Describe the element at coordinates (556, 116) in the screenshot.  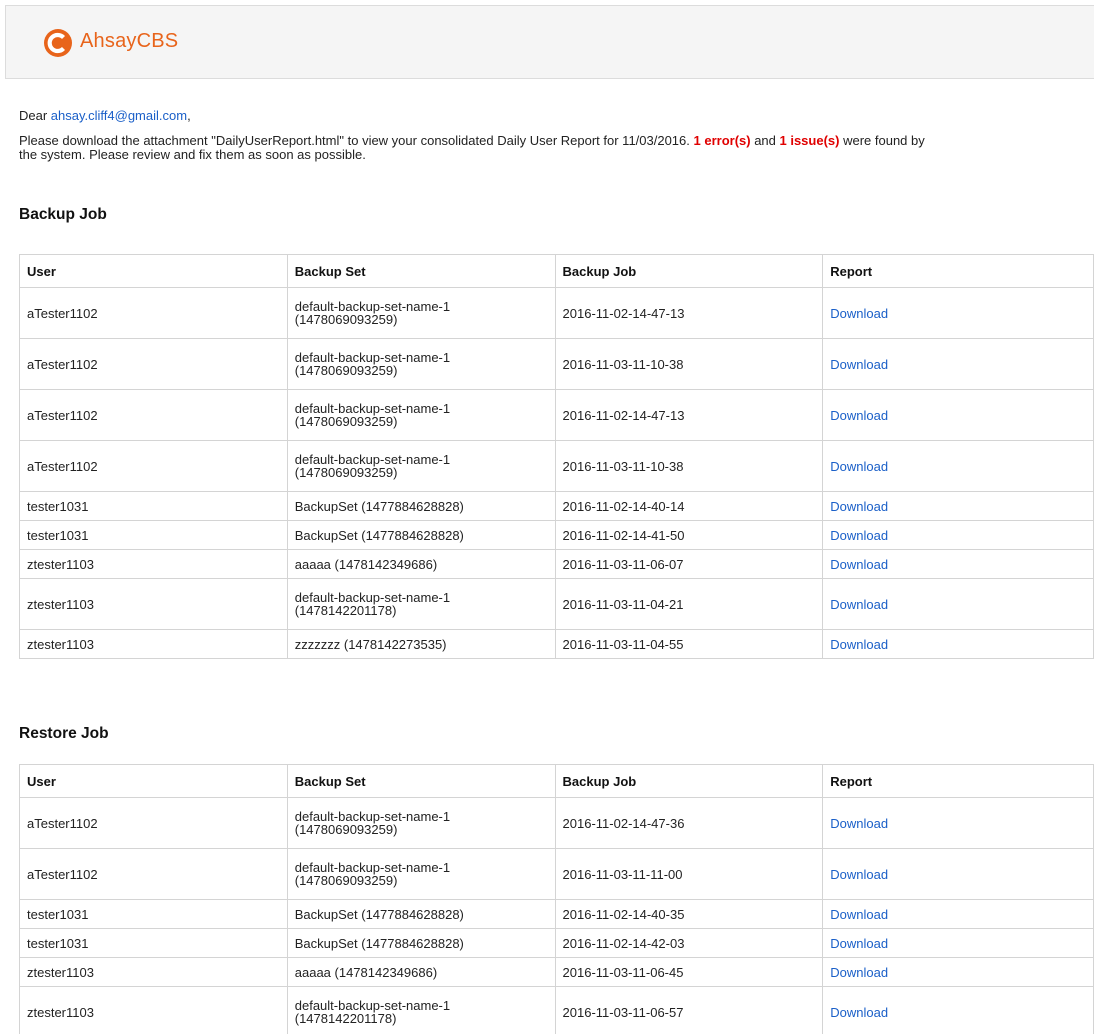
I see `greeting: Dear ahsay.cliff4@gmail.com,` at that location.